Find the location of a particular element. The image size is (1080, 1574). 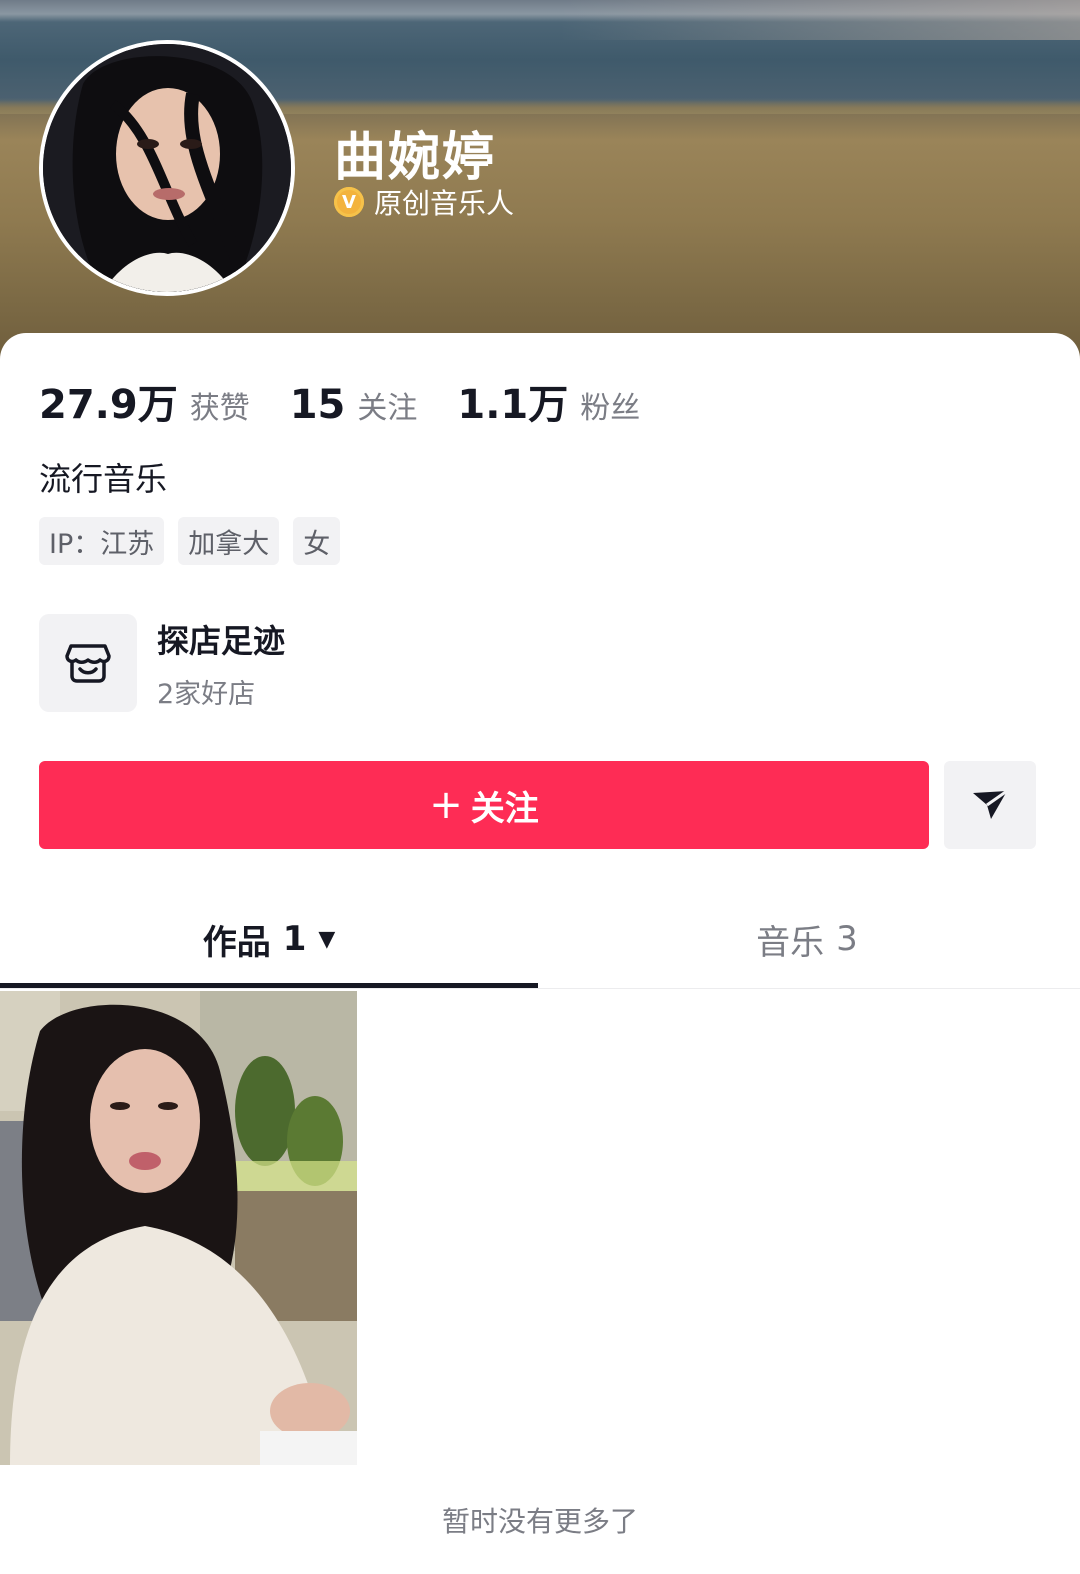

plus-icon: + is located at coordinates (446, 805).